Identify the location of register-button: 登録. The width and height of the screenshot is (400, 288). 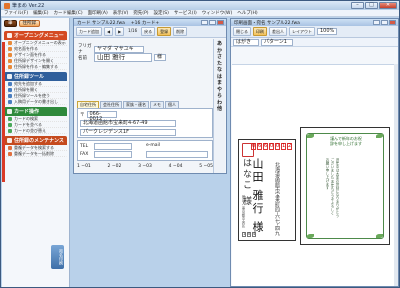
(164, 31).